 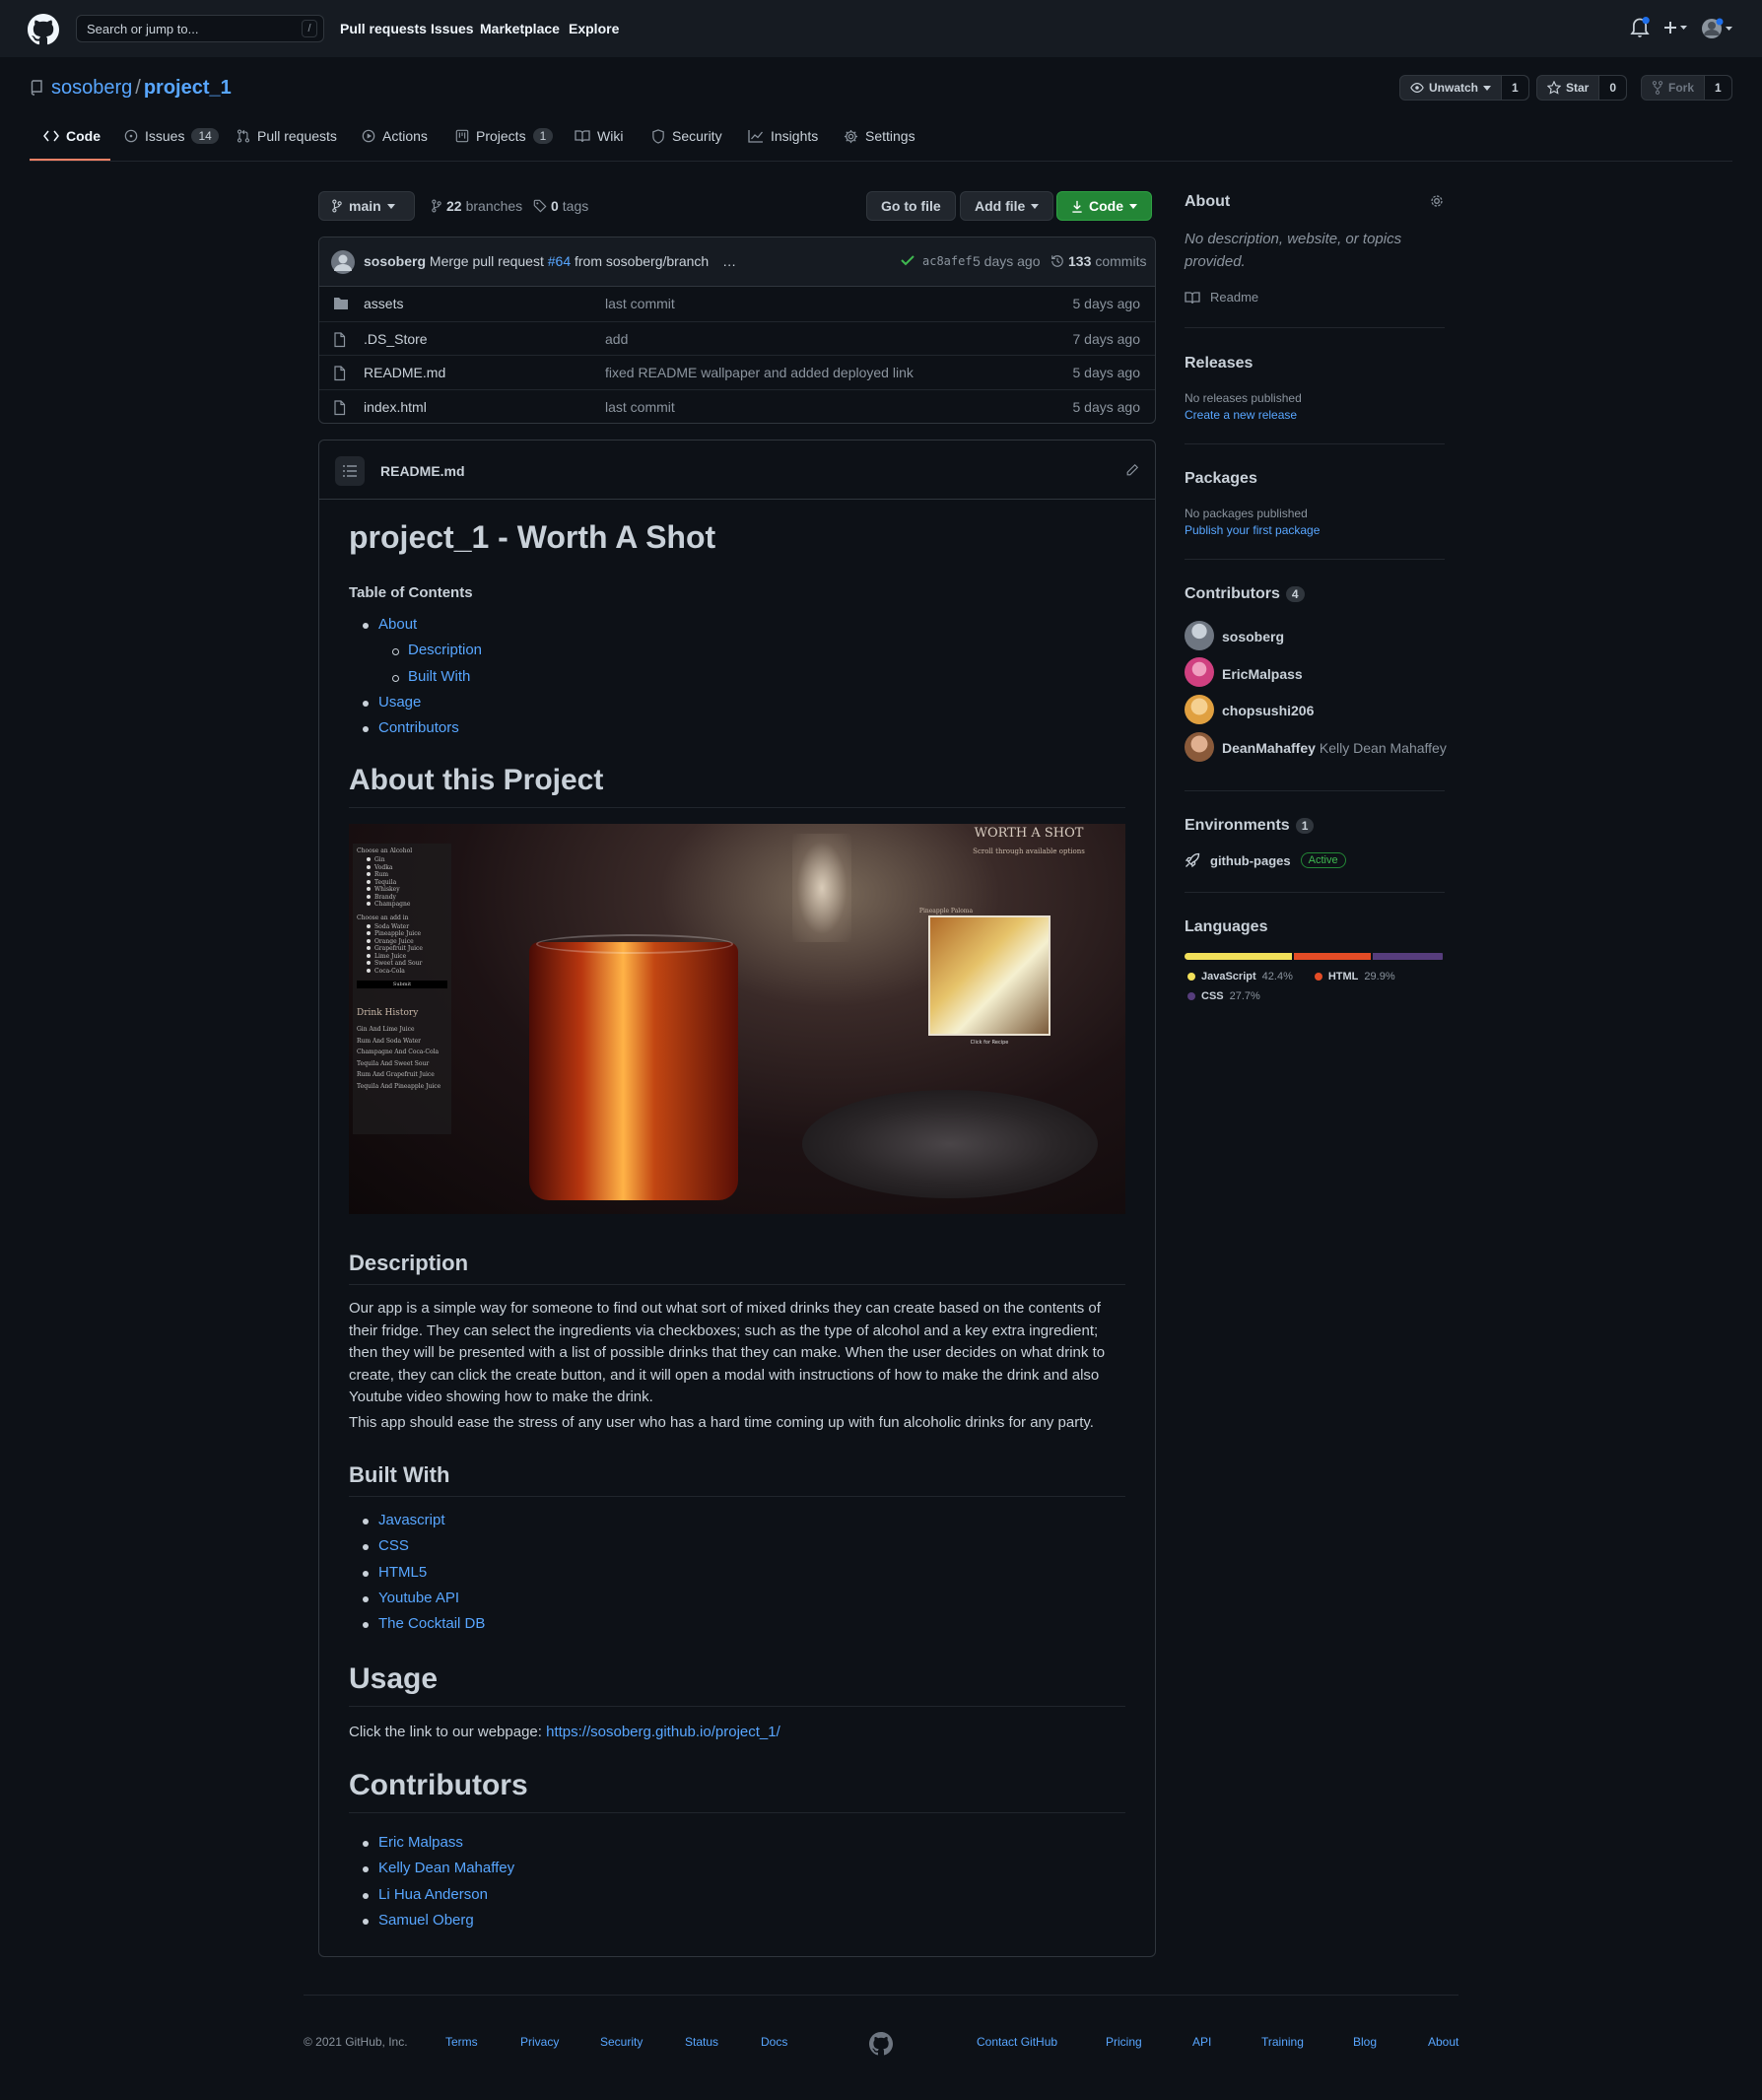 I want to click on nav-explore: Explore, so click(x=594, y=28).